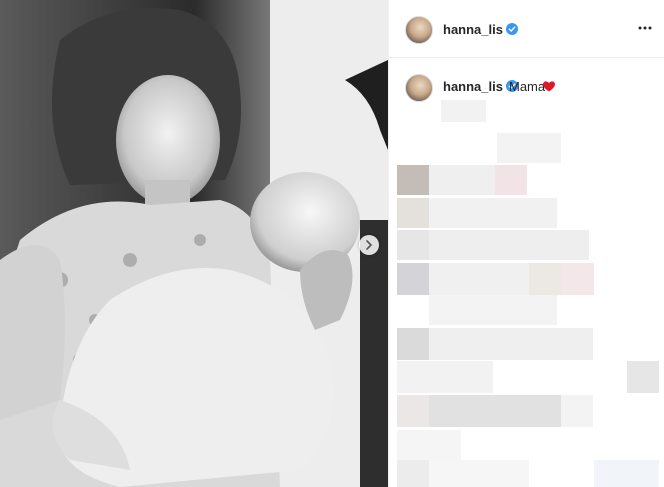 The height and width of the screenshot is (487, 664). I want to click on red-heart-icon, so click(549, 86).